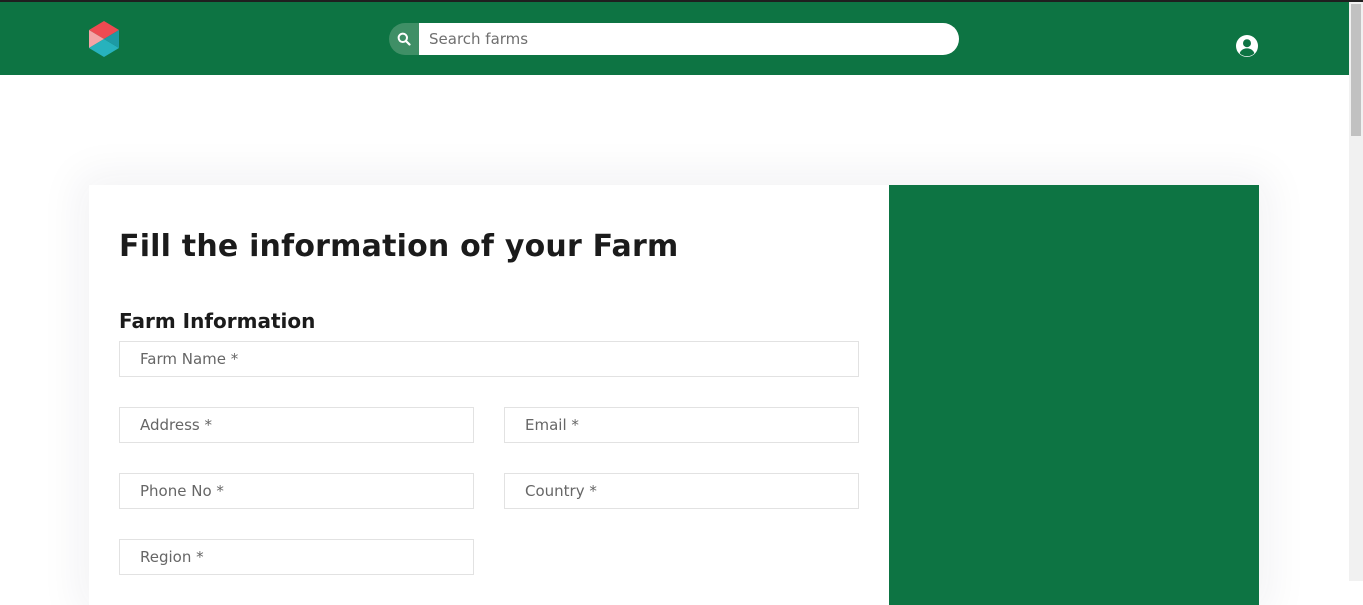  I want to click on country-field, so click(681, 491).